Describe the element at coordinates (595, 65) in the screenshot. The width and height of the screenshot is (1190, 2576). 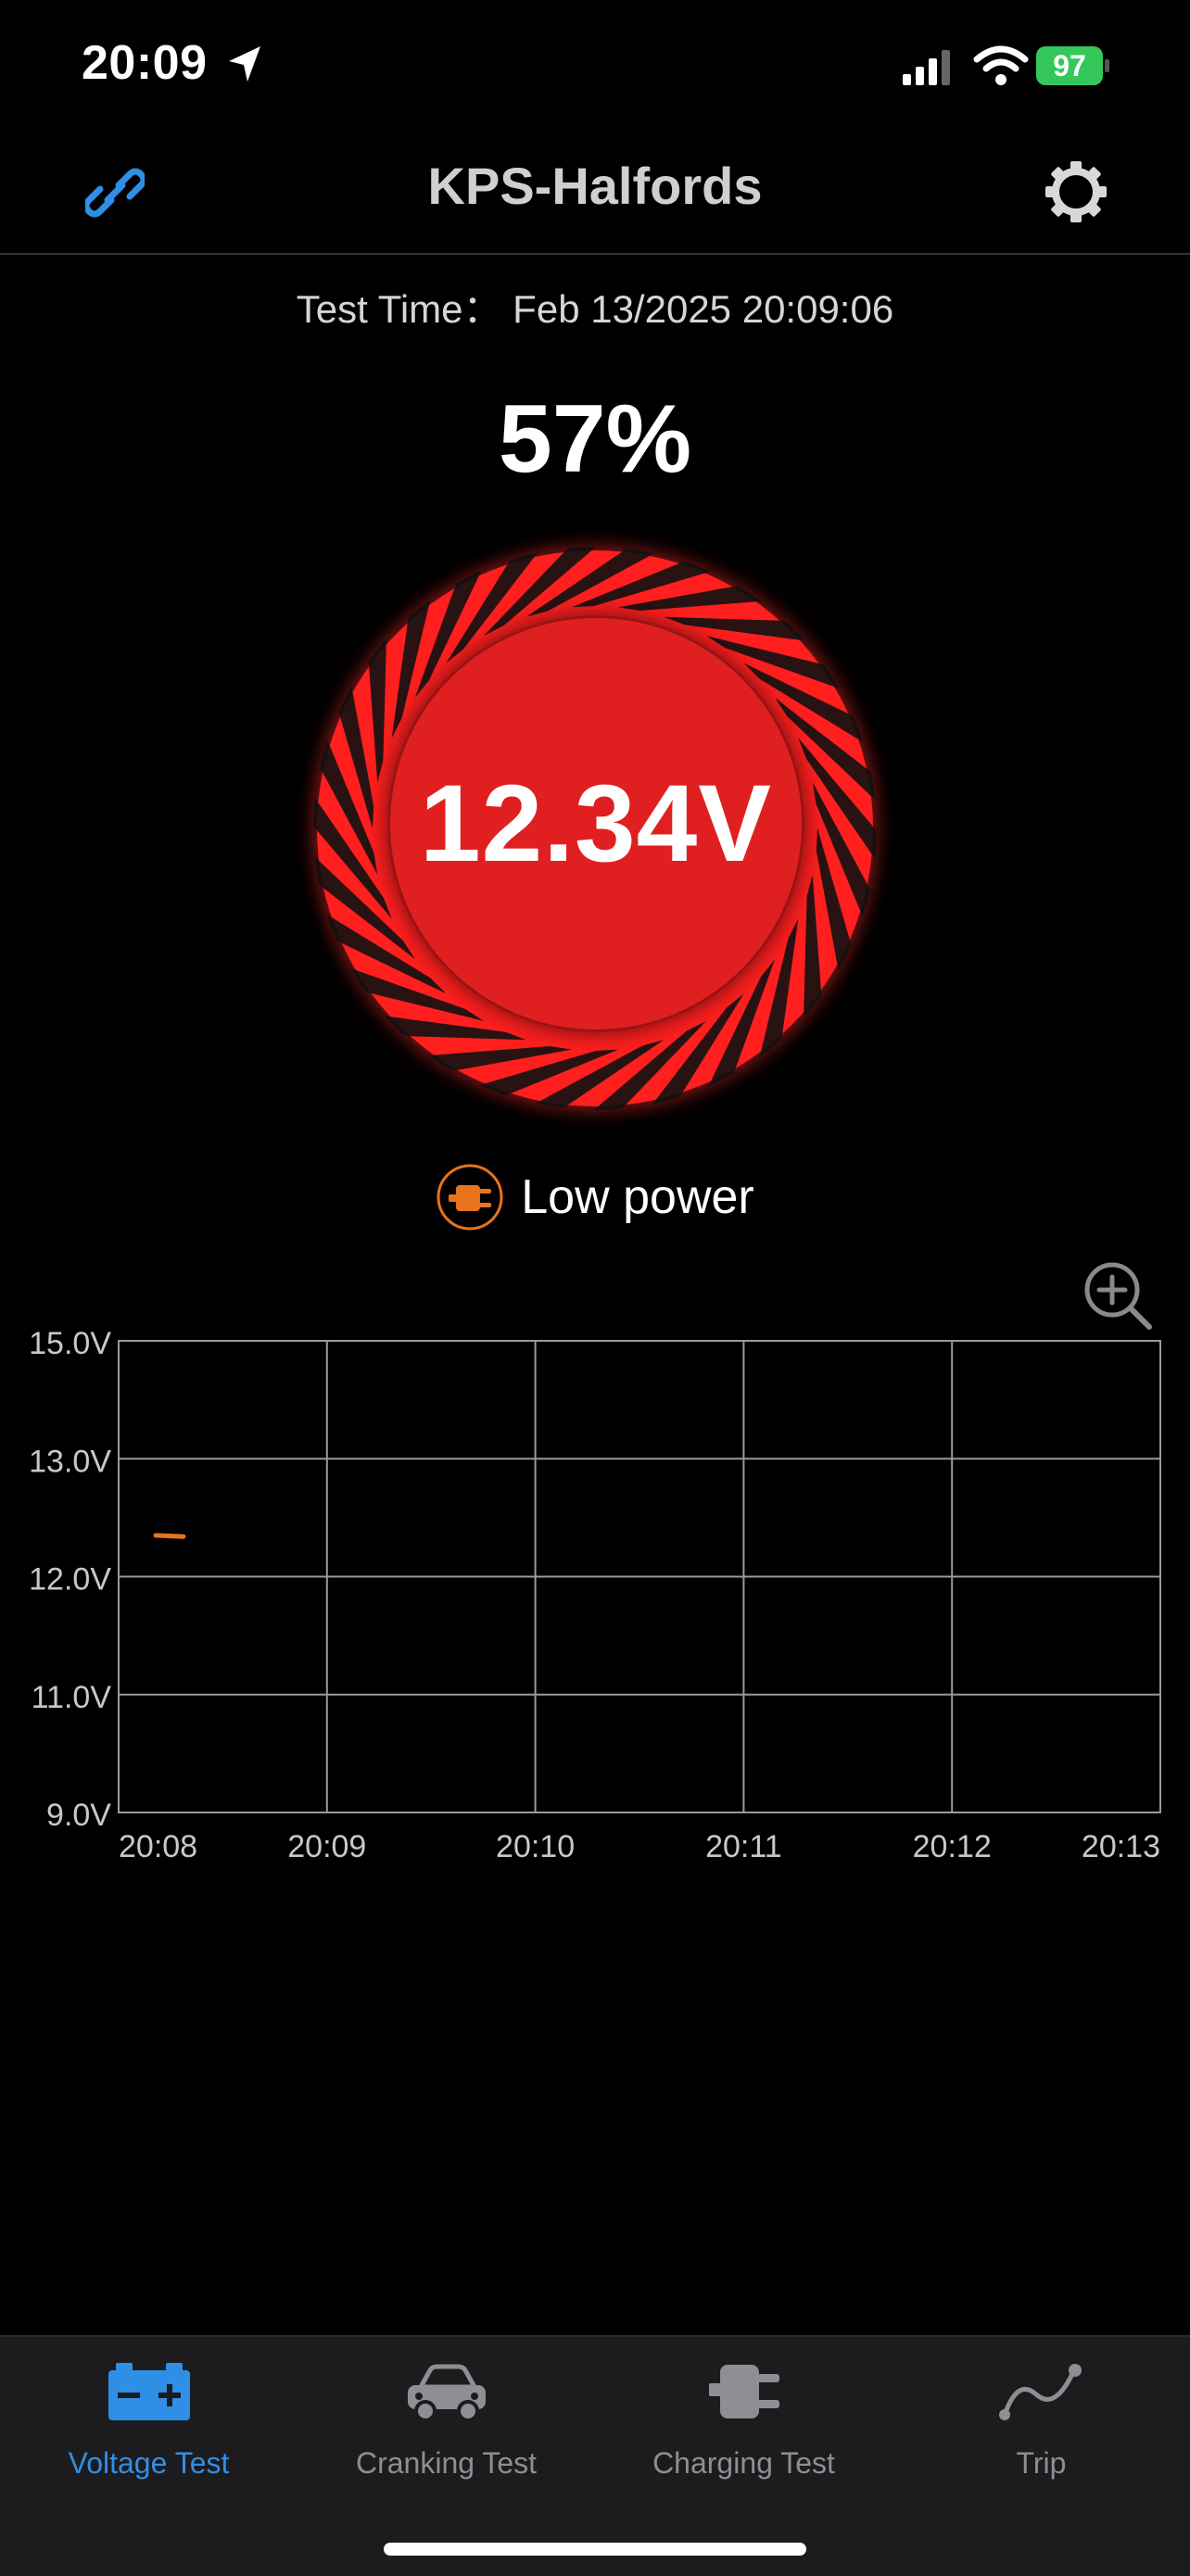
I see `status-bar: 20:09 97` at that location.